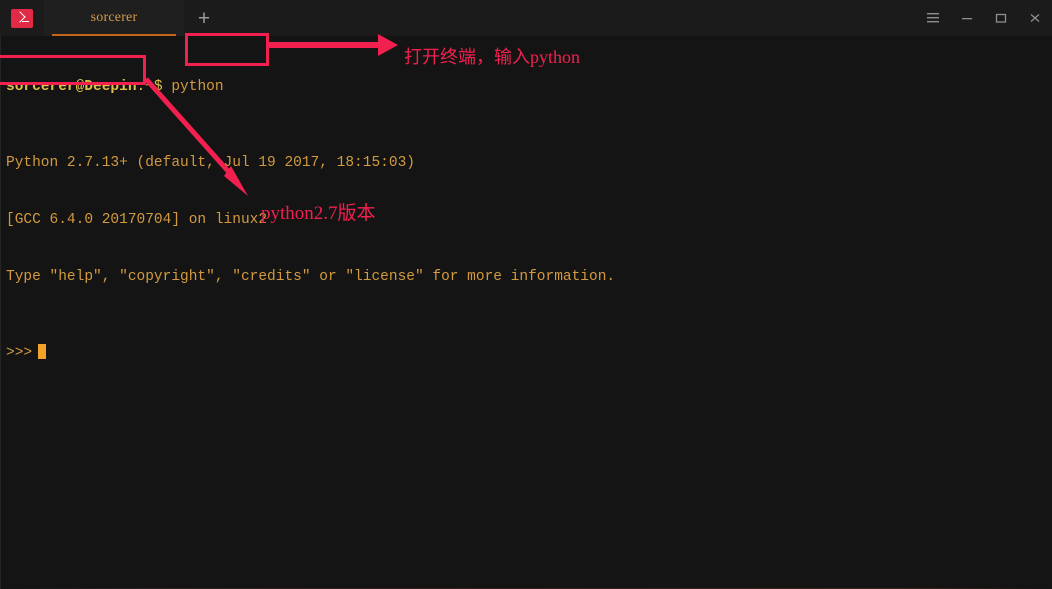 The height and width of the screenshot is (589, 1052). I want to click on terminal-line: [GCC 6.4.0 20170704] on linux2, so click(137, 220).